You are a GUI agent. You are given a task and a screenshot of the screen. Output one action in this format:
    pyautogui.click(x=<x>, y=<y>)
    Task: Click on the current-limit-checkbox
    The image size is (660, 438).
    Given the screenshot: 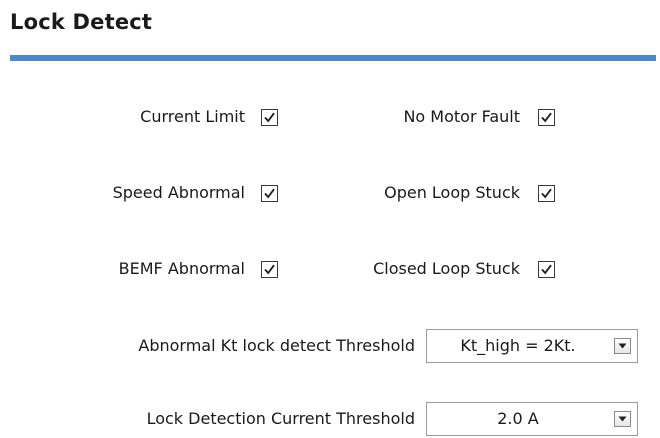 What is the action you would take?
    pyautogui.click(x=269, y=117)
    